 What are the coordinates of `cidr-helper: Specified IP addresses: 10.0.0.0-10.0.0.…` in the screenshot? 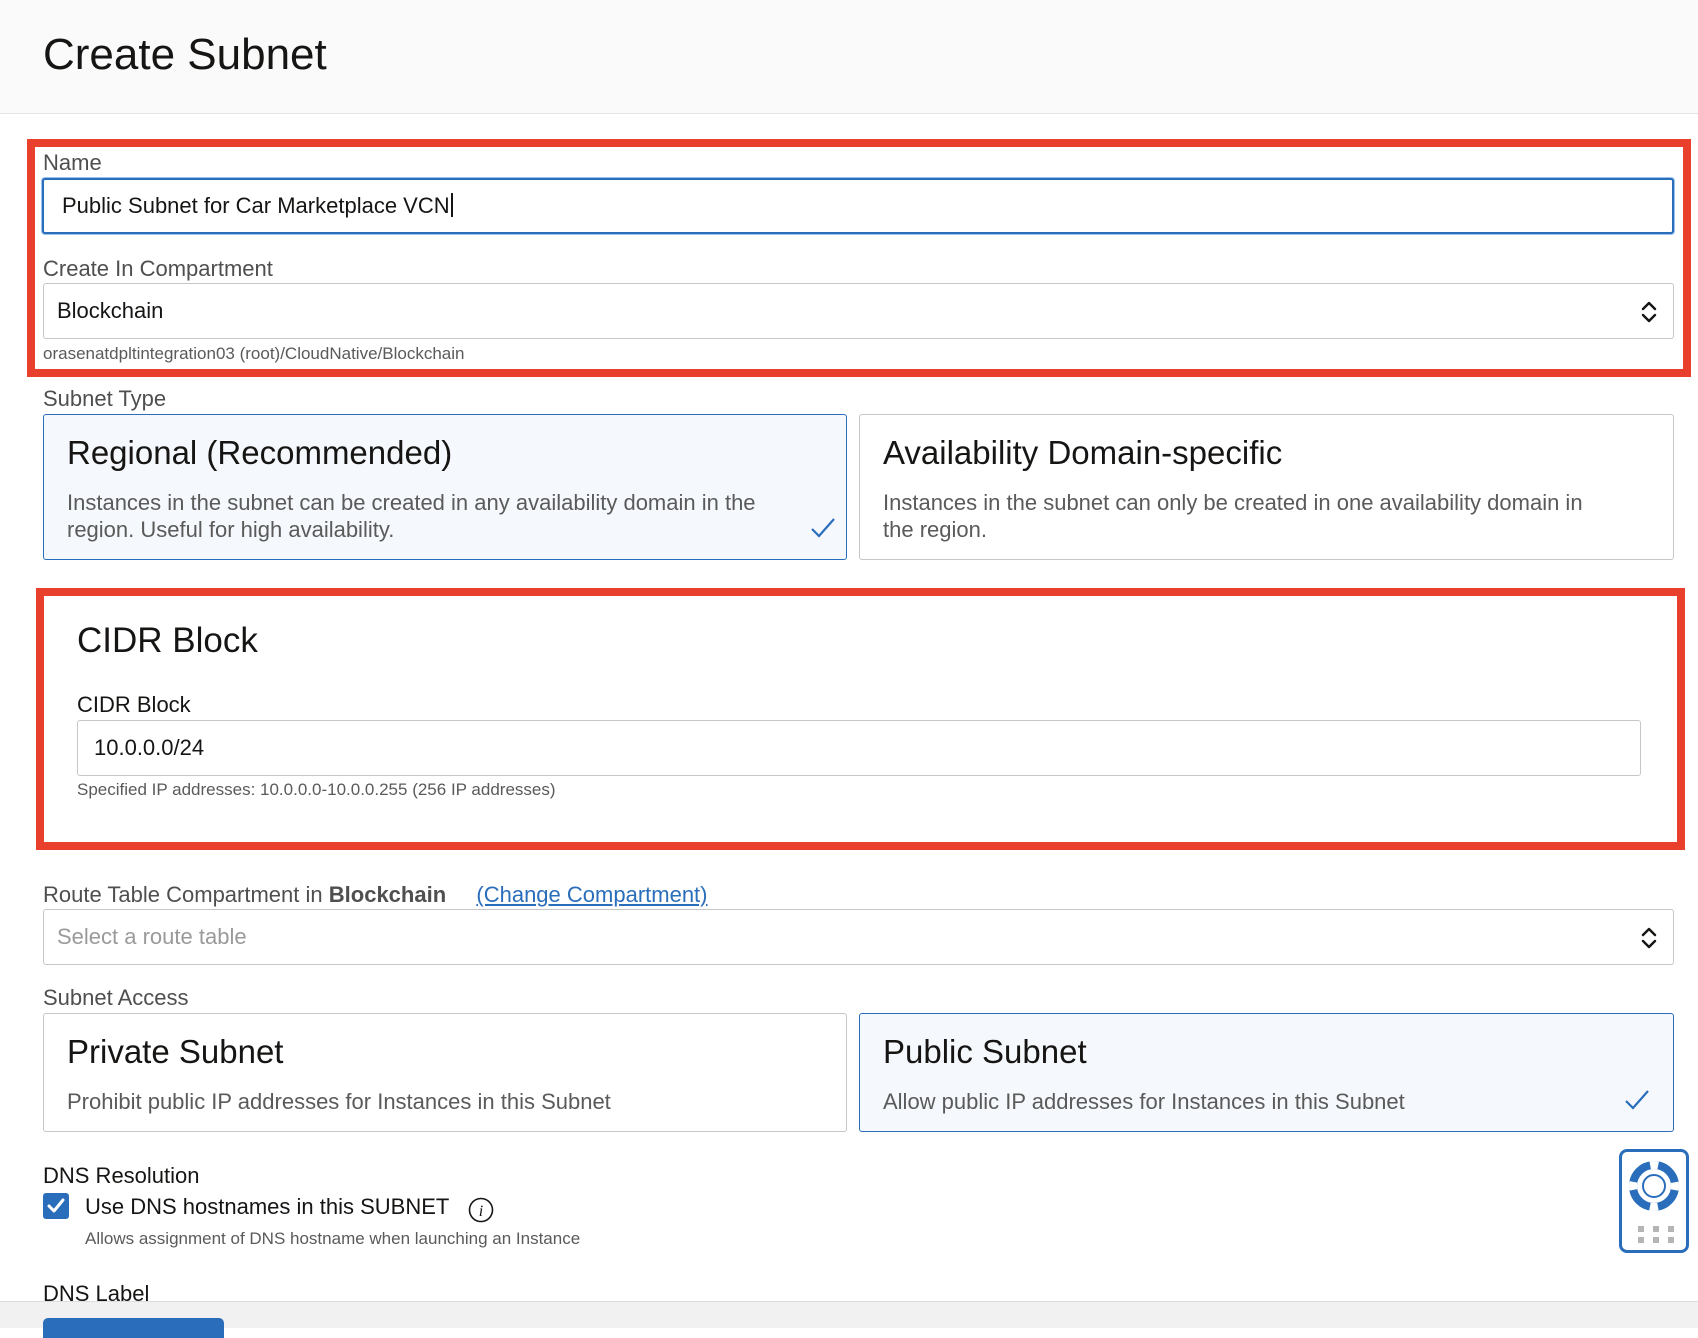 It's located at (316, 789).